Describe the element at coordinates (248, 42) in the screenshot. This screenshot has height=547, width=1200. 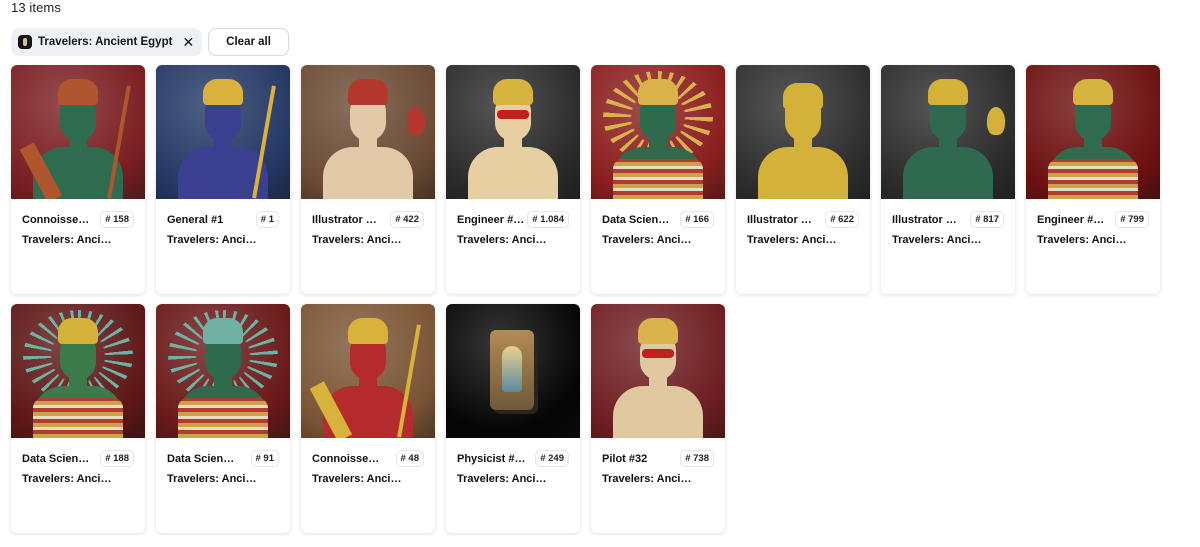
I see `clear-all-button: Clear all` at that location.